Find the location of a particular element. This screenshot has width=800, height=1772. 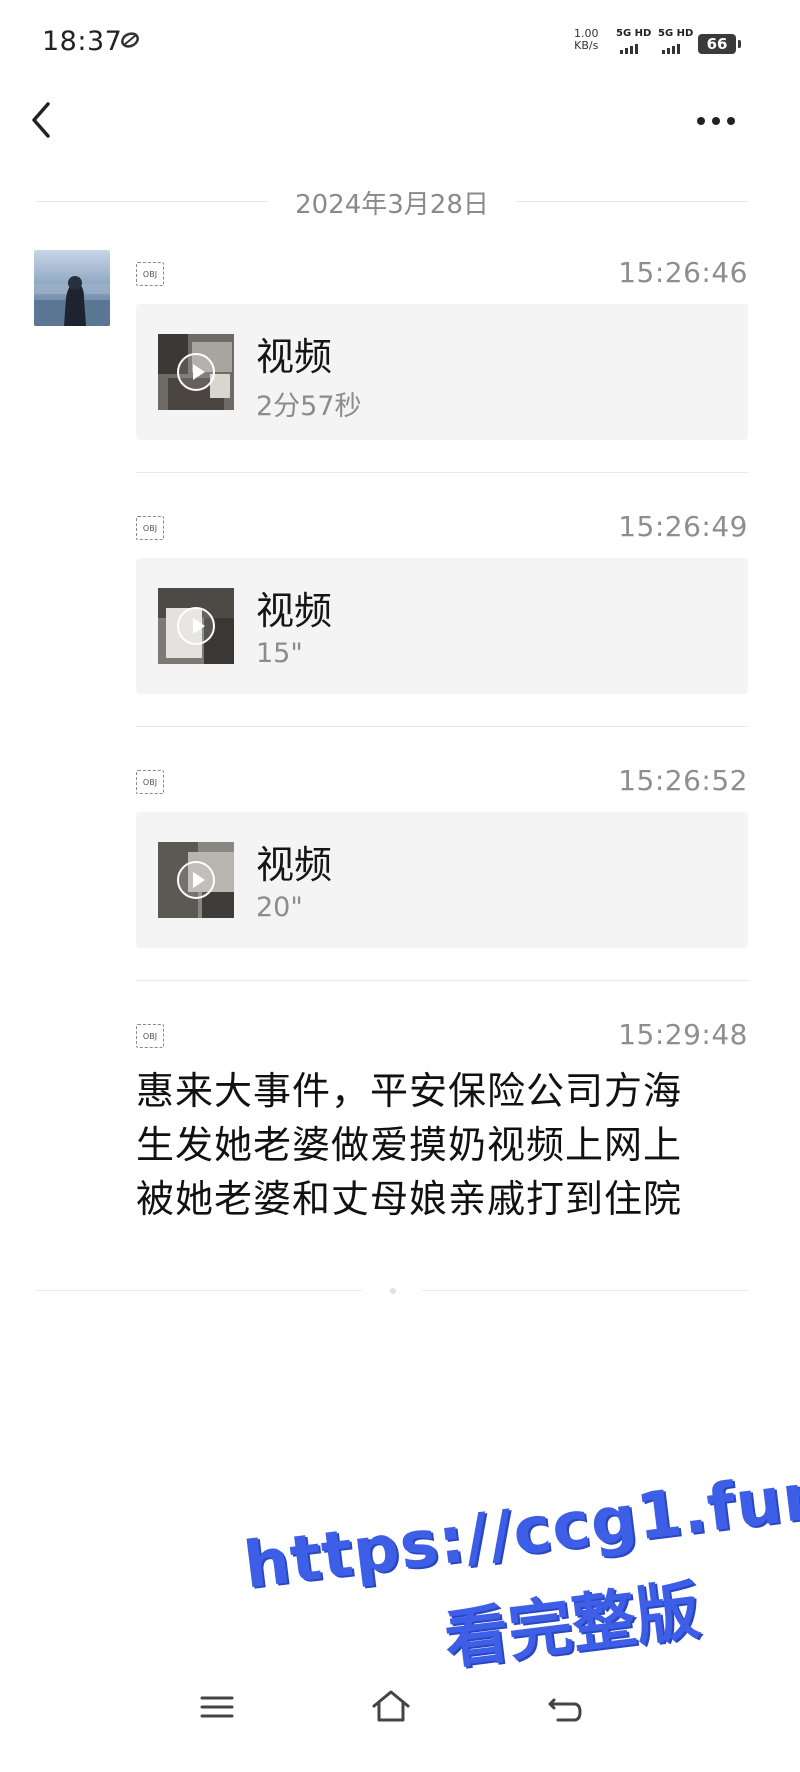

message-text-line: 生发她老婆做爱摸奶视频上网上 is located at coordinates (409, 1145).